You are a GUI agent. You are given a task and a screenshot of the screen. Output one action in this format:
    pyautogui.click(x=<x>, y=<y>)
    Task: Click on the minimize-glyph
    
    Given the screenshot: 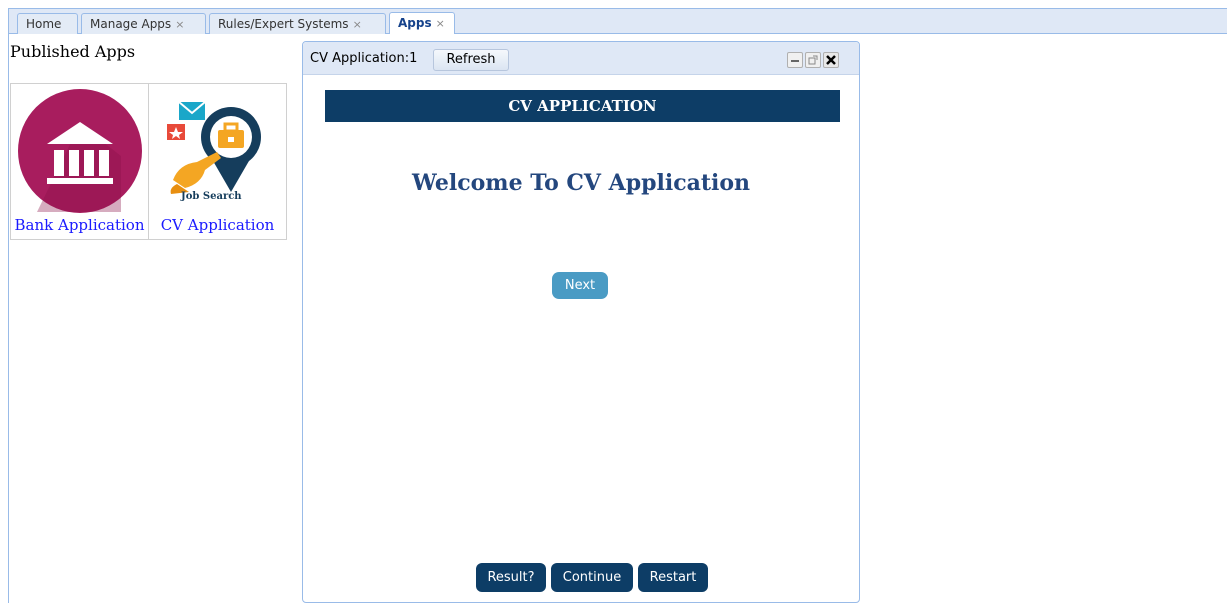 What is the action you would take?
    pyautogui.click(x=795, y=61)
    